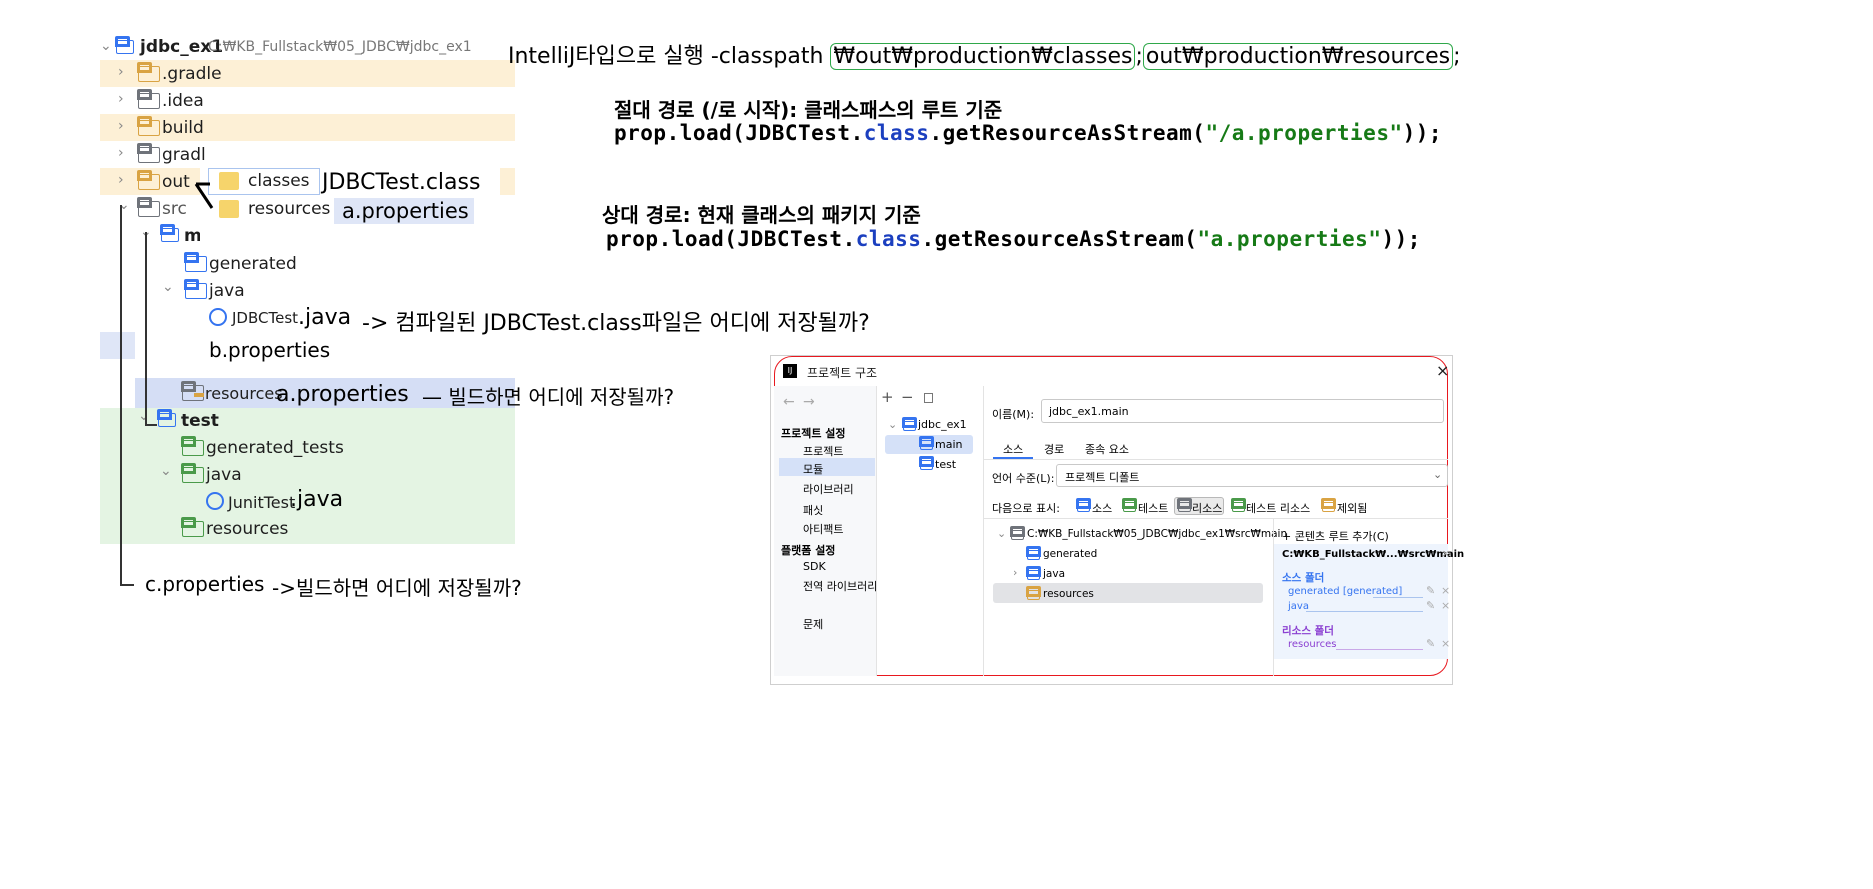 The height and width of the screenshot is (889, 1873). I want to click on content-tree-resources: resources, so click(1068, 594).